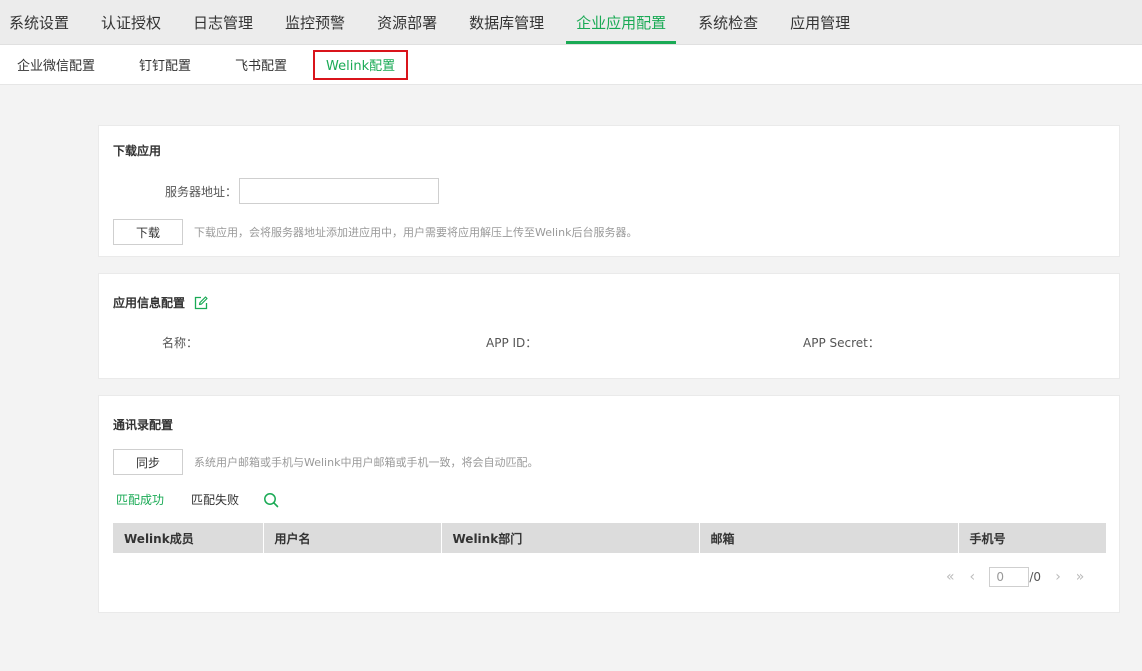  I want to click on app-id-label: APP ID：, so click(512, 343).